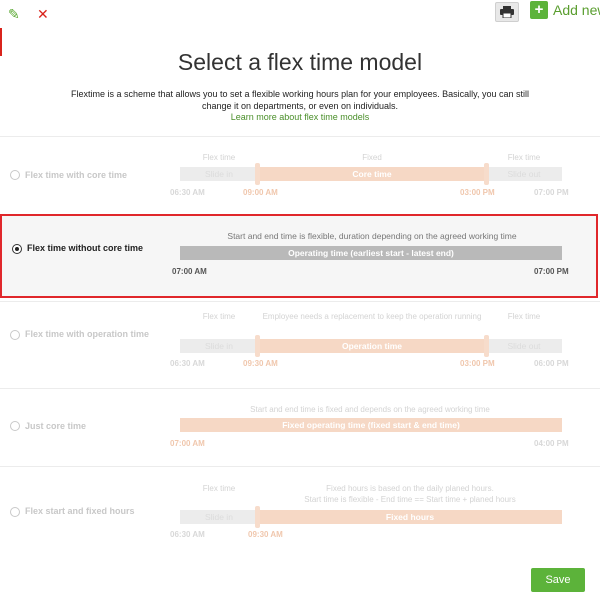 This screenshot has height=603, width=600. Describe the element at coordinates (14, 14) in the screenshot. I see `pencil-icon: ✎` at that location.